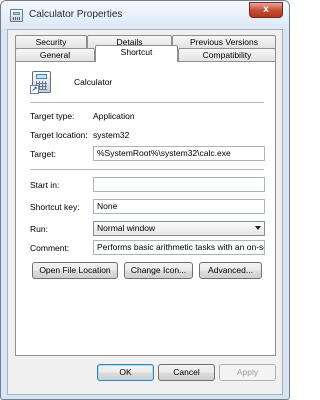 This screenshot has width=320, height=400. What do you see at coordinates (114, 116) in the screenshot?
I see `target-type-value: Application` at bounding box center [114, 116].